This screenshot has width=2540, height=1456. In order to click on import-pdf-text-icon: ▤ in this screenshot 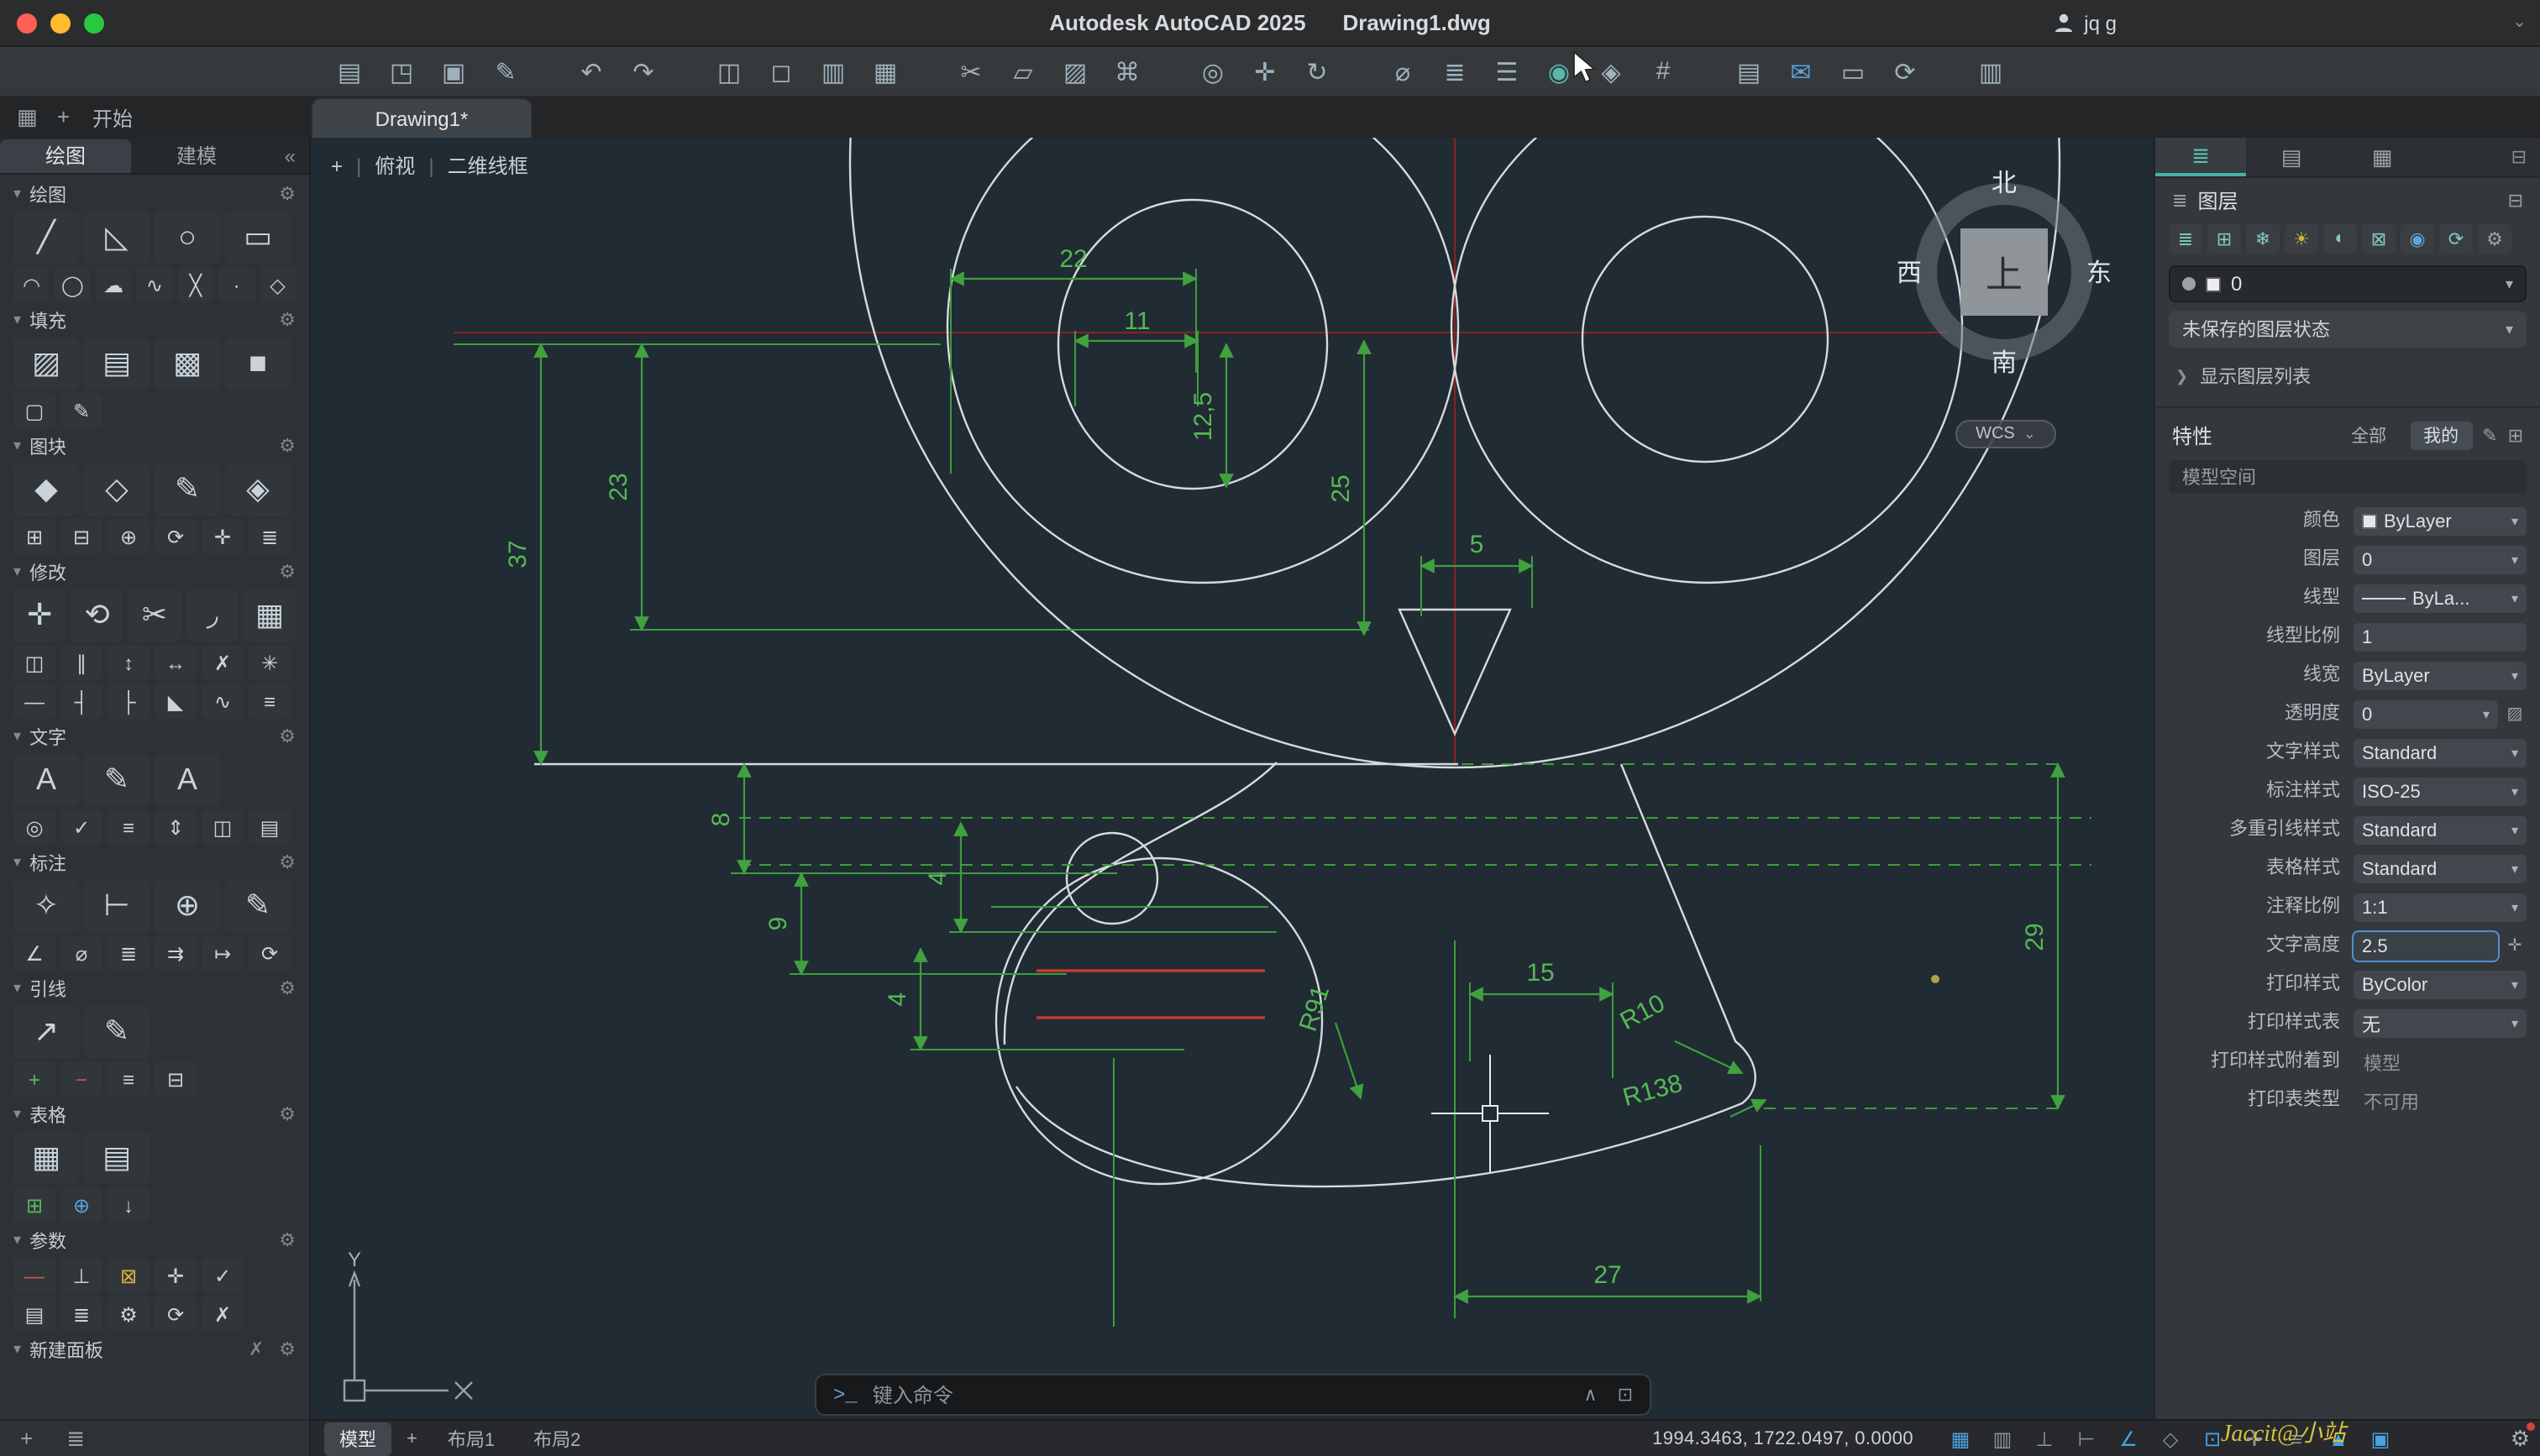, I will do `click(270, 827)`.